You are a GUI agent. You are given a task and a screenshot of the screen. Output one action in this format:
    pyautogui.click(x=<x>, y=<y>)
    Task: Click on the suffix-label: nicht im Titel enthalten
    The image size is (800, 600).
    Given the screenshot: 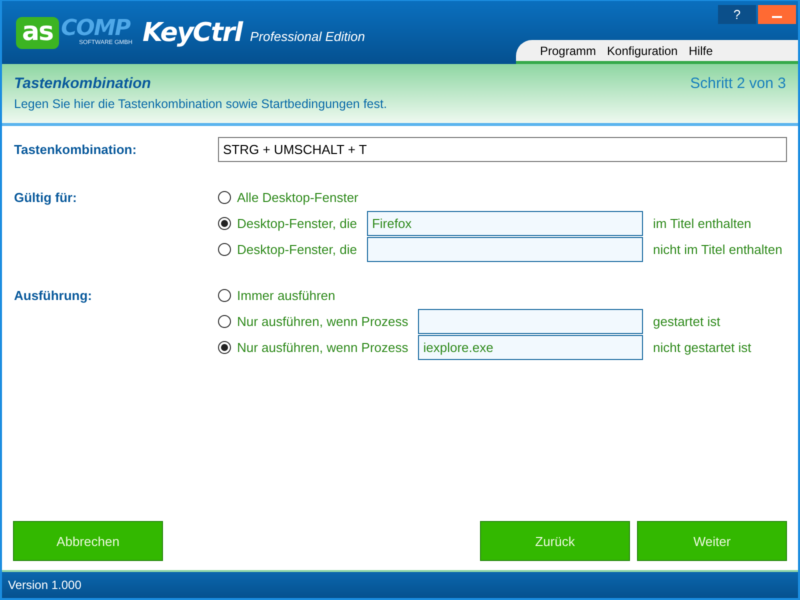 What is the action you would take?
    pyautogui.click(x=718, y=249)
    